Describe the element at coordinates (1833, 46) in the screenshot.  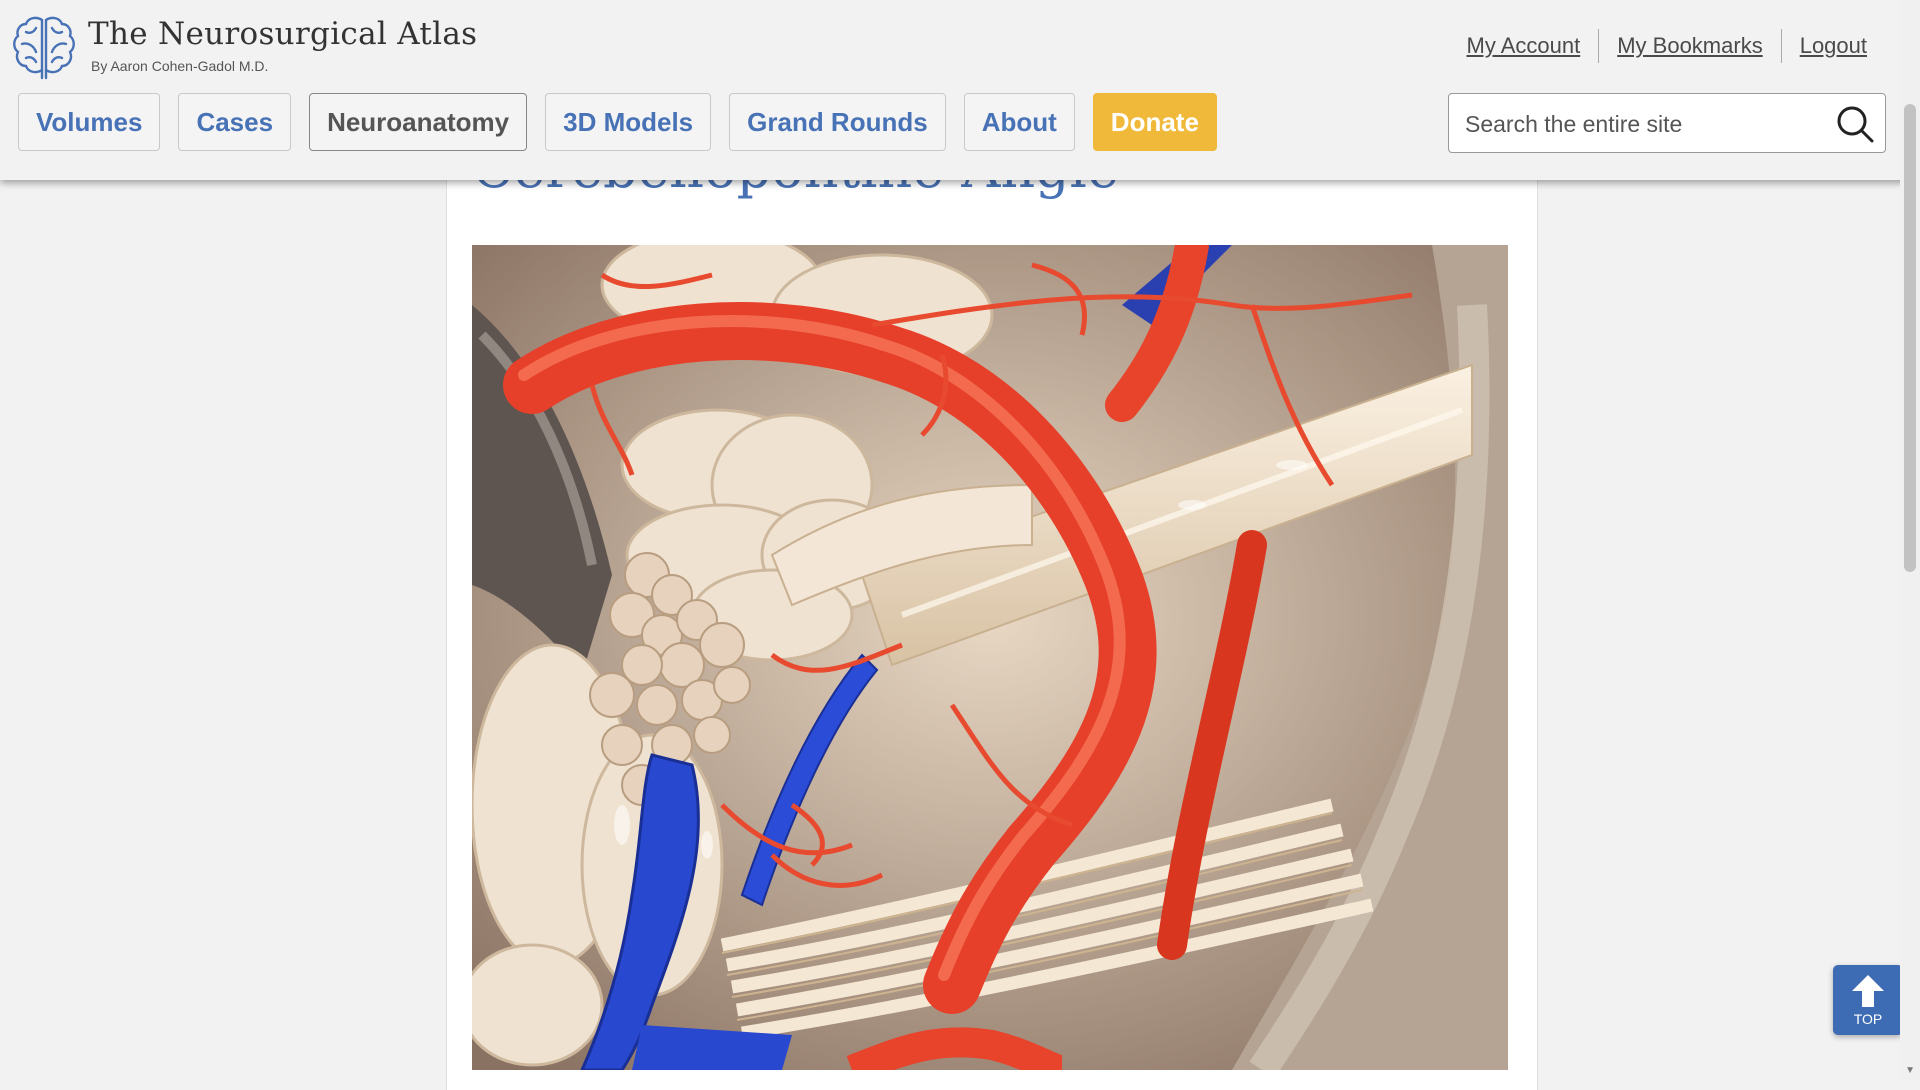
I see `logout-link: Logout` at that location.